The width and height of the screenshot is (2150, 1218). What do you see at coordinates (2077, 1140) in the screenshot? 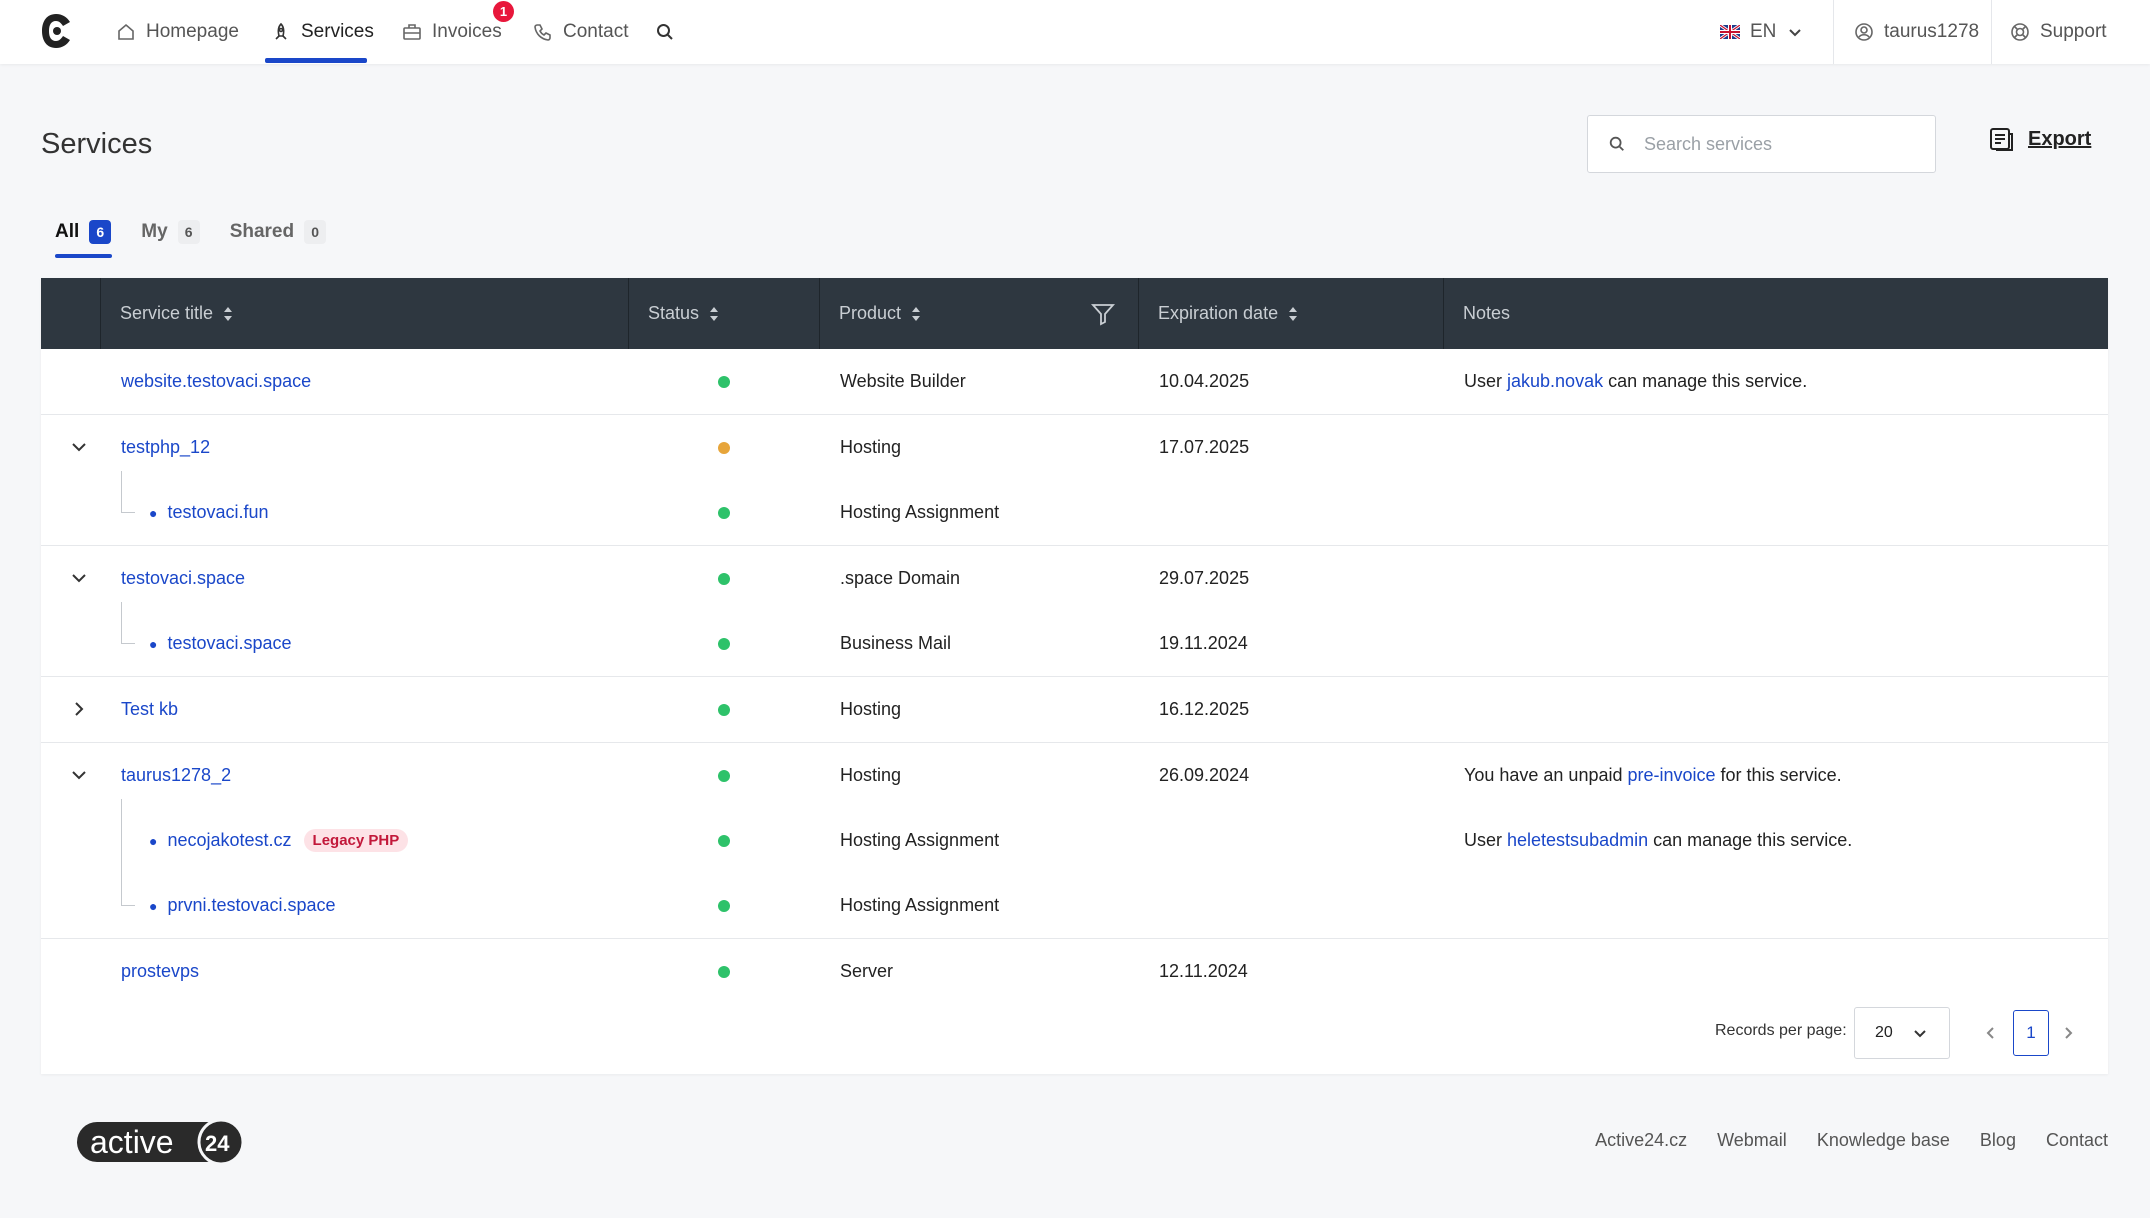
I see `footer-link-contact: Contact` at bounding box center [2077, 1140].